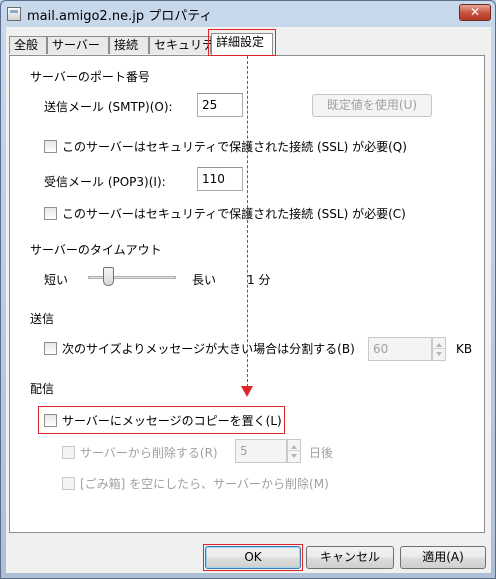 Image resolution: width=496 pixels, height=579 pixels. Describe the element at coordinates (56, 280) in the screenshot. I see `timeout-short-label: 短い` at that location.